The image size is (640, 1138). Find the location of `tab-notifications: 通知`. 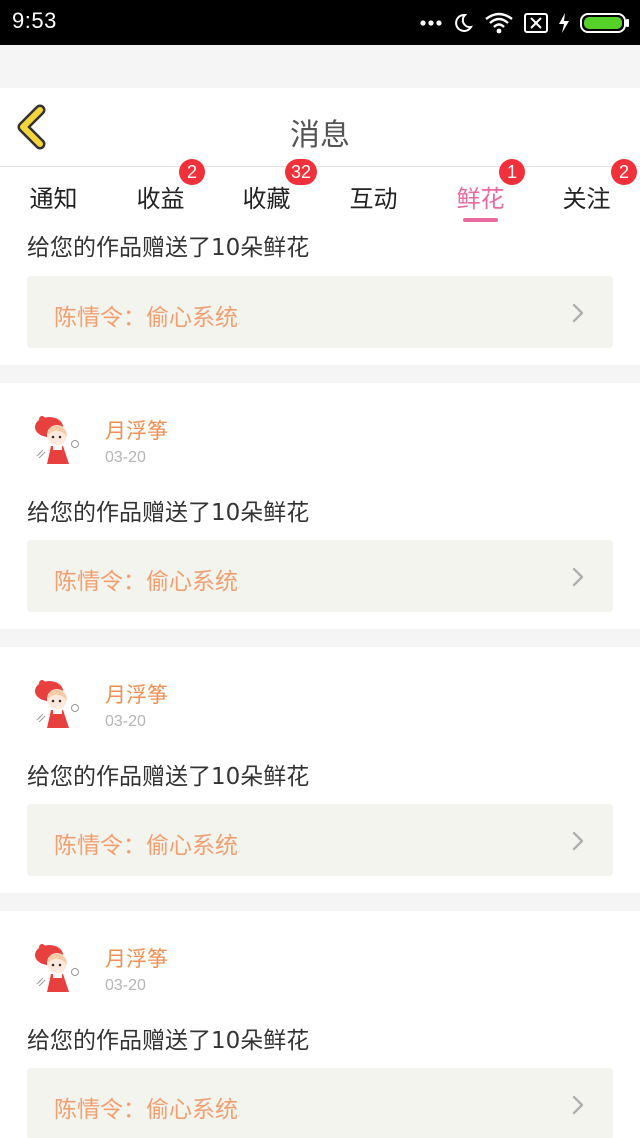

tab-notifications: 通知 is located at coordinates (53, 196).